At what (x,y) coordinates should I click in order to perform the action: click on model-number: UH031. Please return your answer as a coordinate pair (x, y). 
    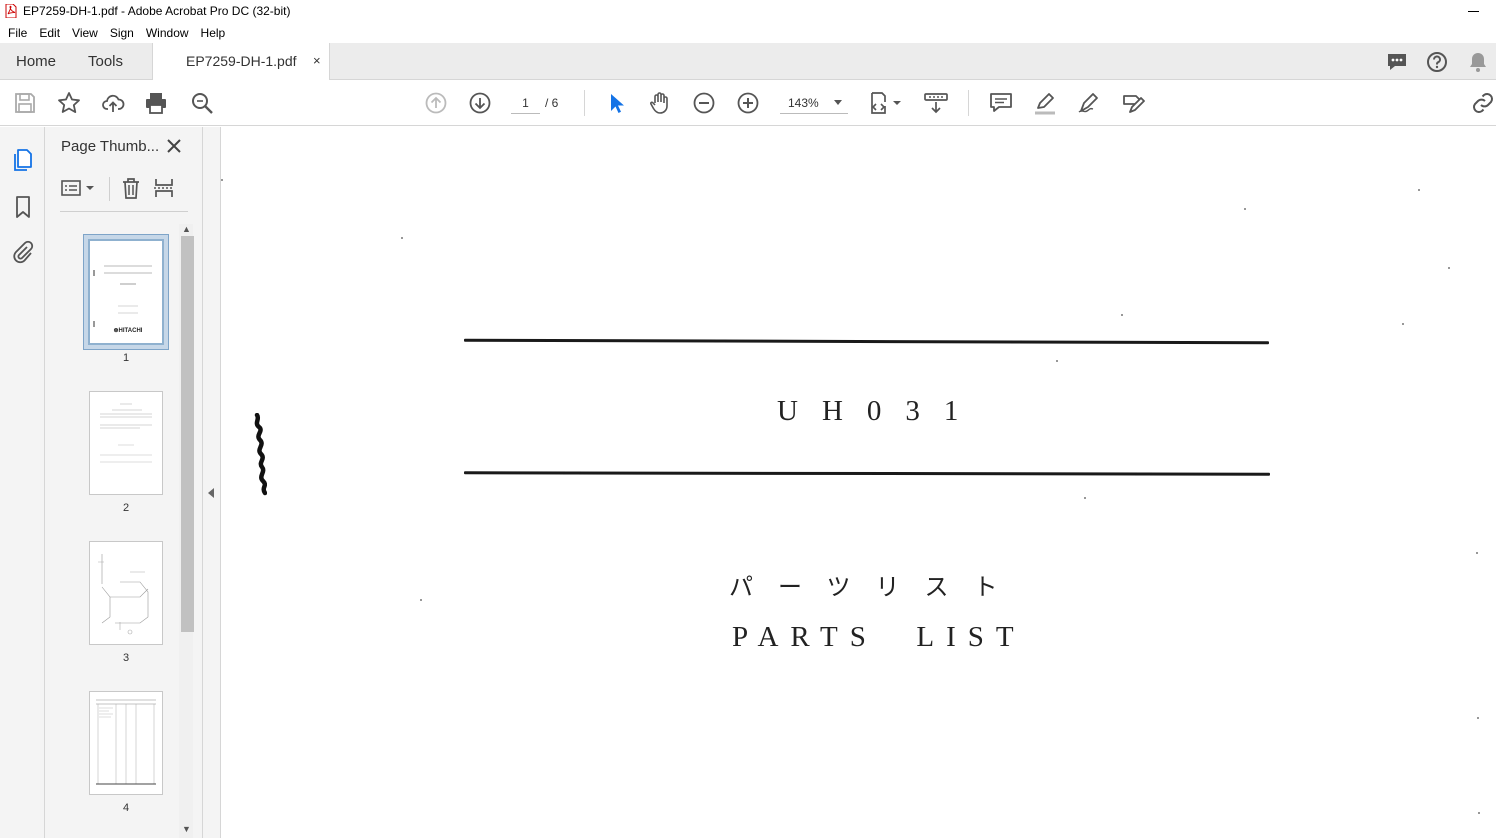
    Looking at the image, I should click on (880, 411).